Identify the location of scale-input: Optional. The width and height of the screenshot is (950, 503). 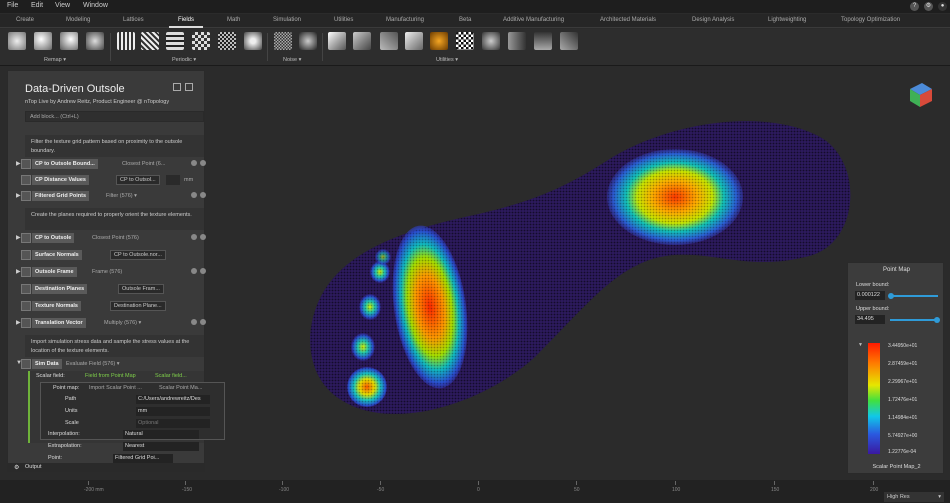
(173, 423).